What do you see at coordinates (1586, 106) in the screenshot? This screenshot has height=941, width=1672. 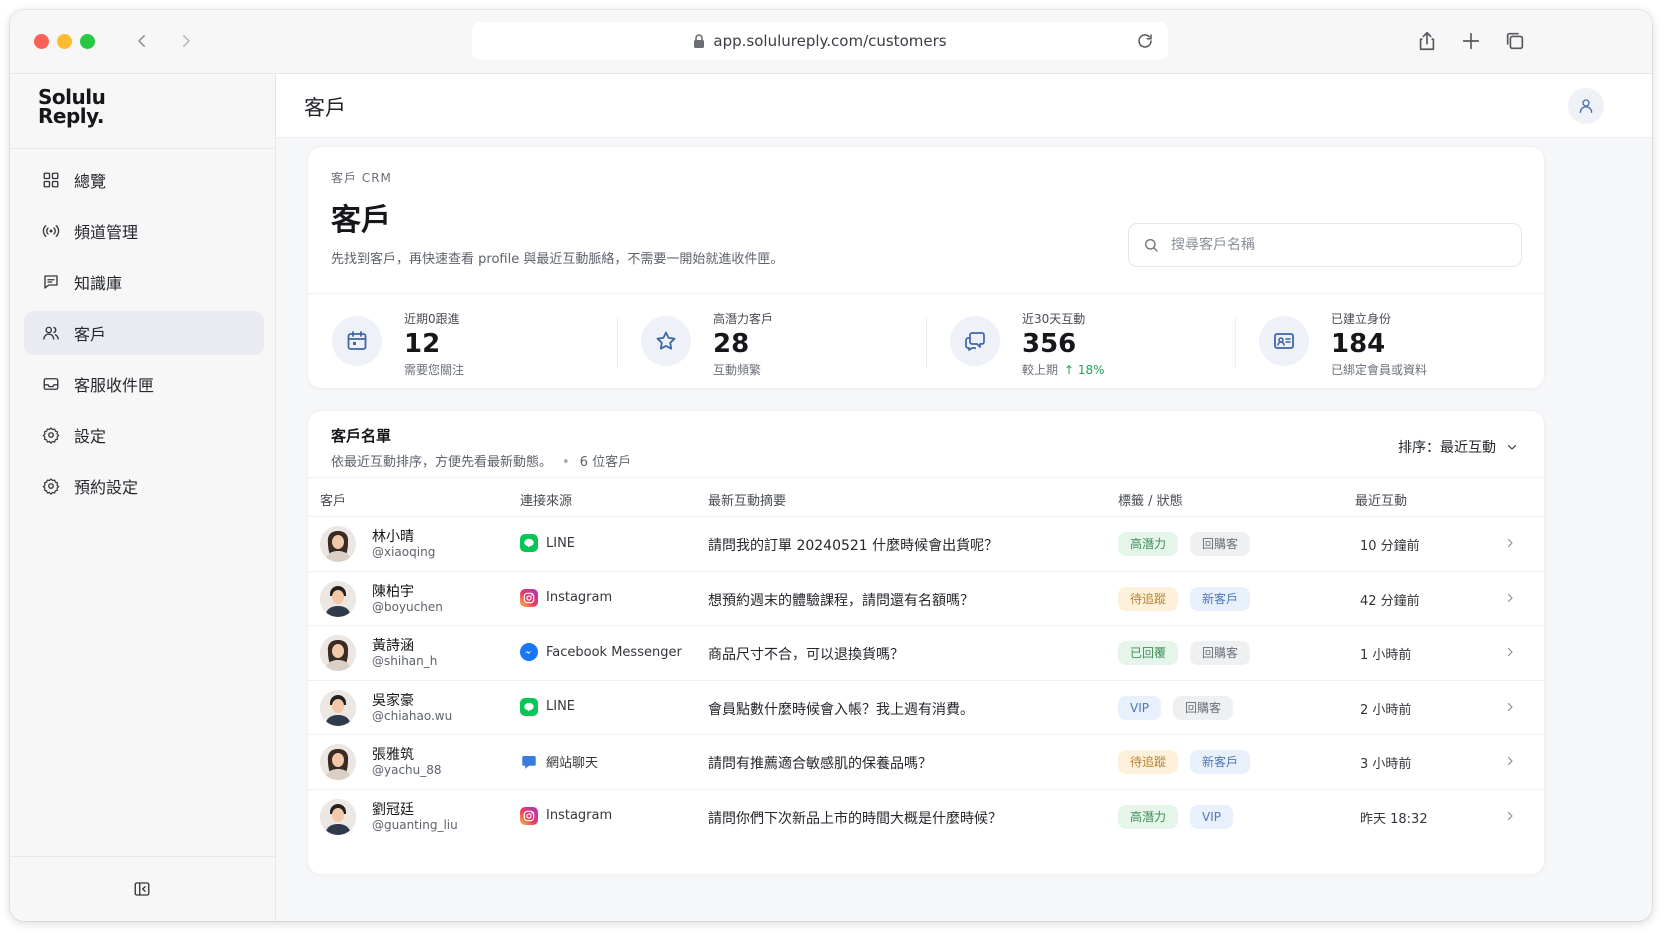 I see `user-menu-button` at bounding box center [1586, 106].